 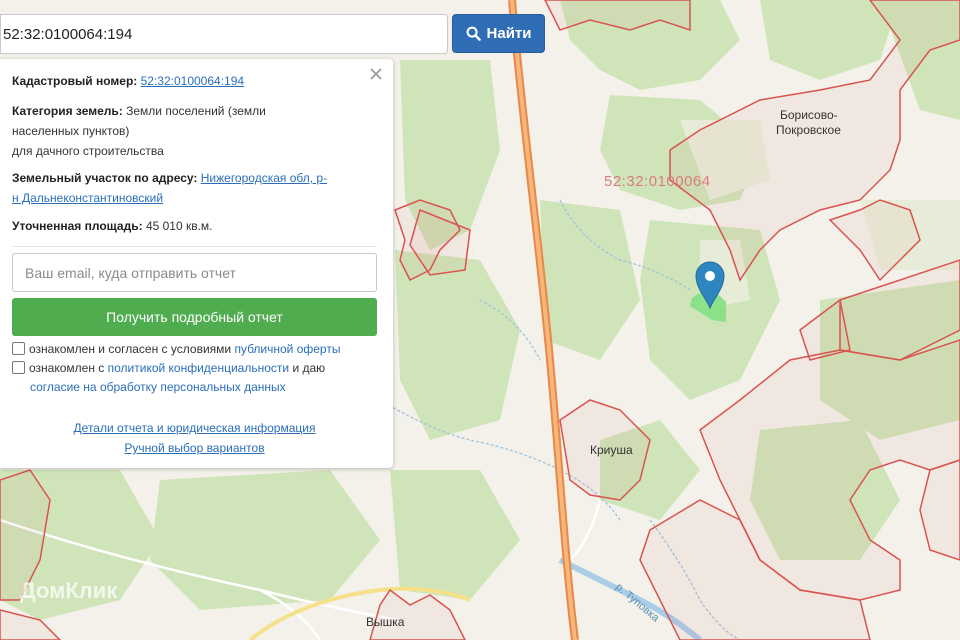 What do you see at coordinates (196, 111) in the screenshot?
I see `land-category-value-1: Земли поселений (земли` at bounding box center [196, 111].